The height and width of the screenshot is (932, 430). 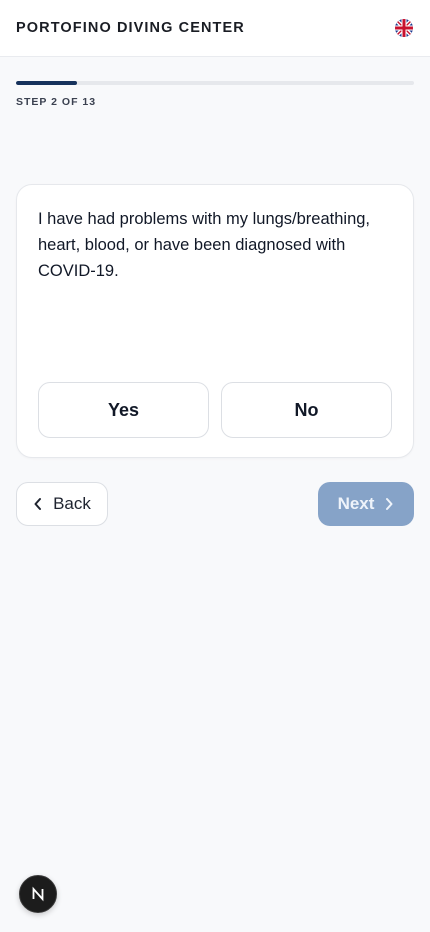 I want to click on brand-title: PORTOFINO DIVING CENTER, so click(x=130, y=28).